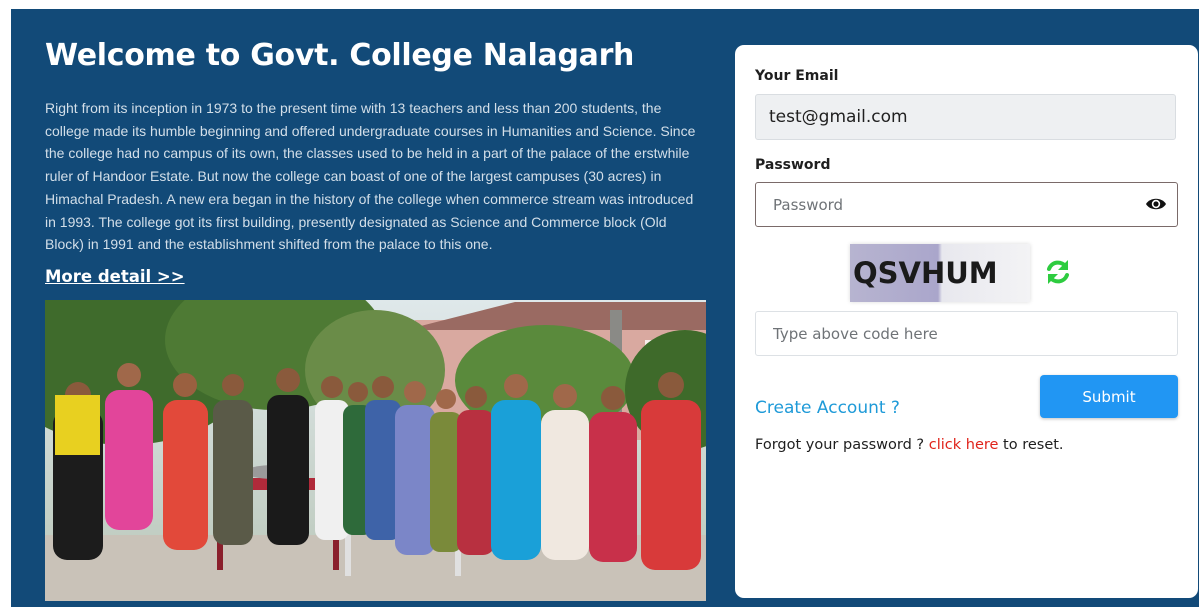 The height and width of the screenshot is (607, 1199). I want to click on forgot-suffix: to reset., so click(1031, 445).